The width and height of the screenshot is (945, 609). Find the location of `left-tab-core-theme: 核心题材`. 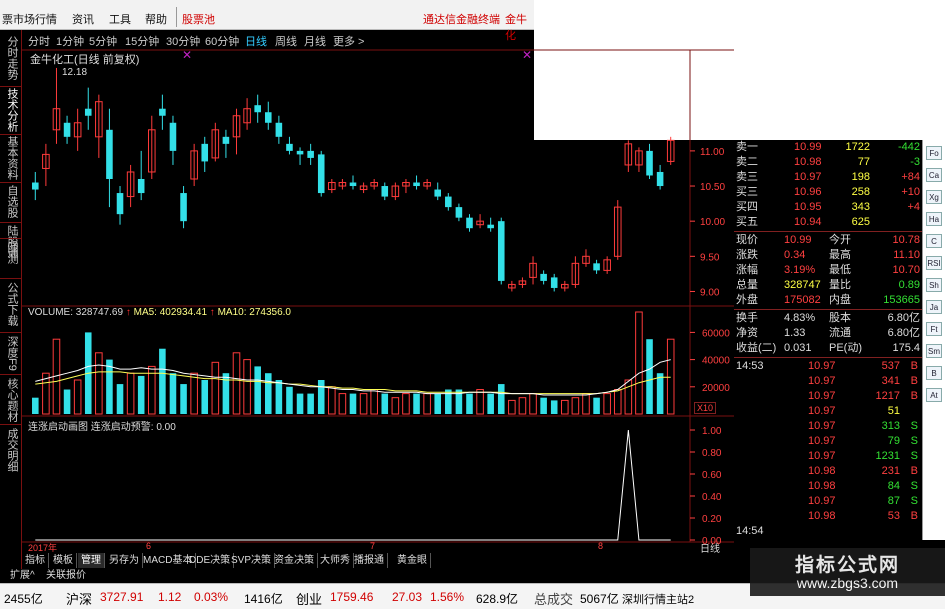

left-tab-core-theme: 核心题材 is located at coordinates (11, 400).